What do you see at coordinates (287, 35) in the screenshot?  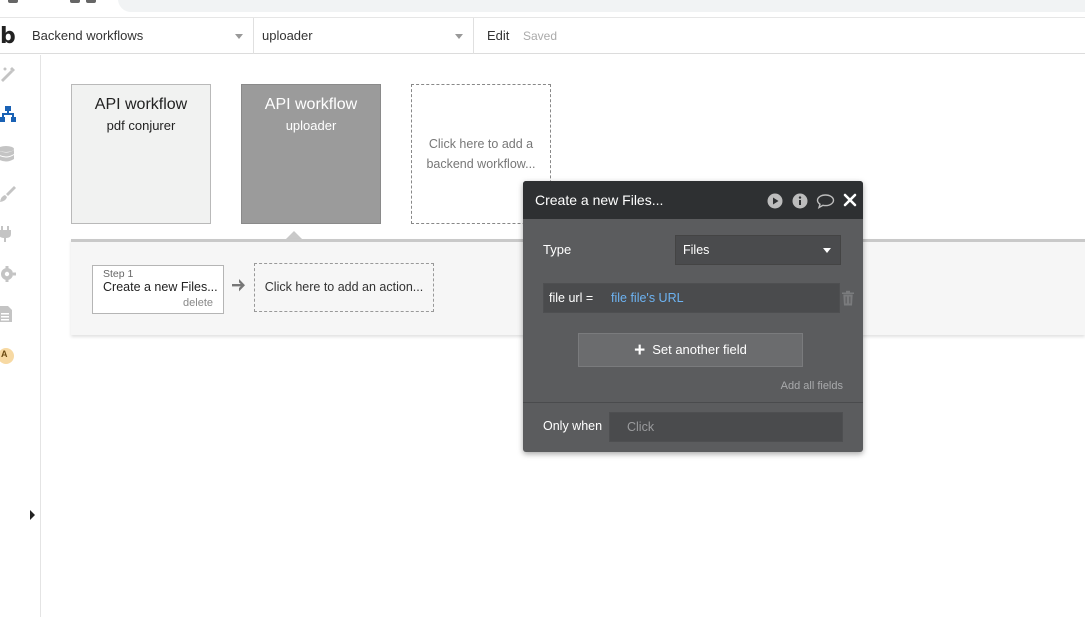 I see `workflow-dropdown-label: uploader` at bounding box center [287, 35].